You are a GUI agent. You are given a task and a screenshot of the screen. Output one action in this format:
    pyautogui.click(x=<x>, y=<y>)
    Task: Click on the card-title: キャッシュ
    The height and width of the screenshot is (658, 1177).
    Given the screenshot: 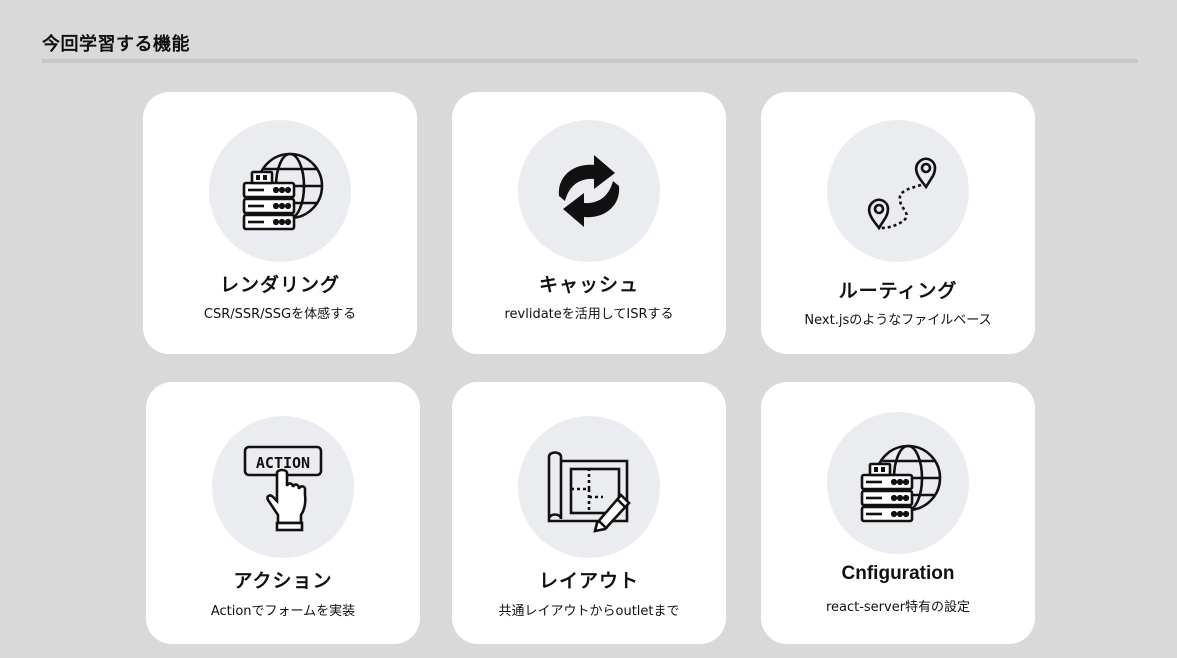 What is the action you would take?
    pyautogui.click(x=588, y=285)
    